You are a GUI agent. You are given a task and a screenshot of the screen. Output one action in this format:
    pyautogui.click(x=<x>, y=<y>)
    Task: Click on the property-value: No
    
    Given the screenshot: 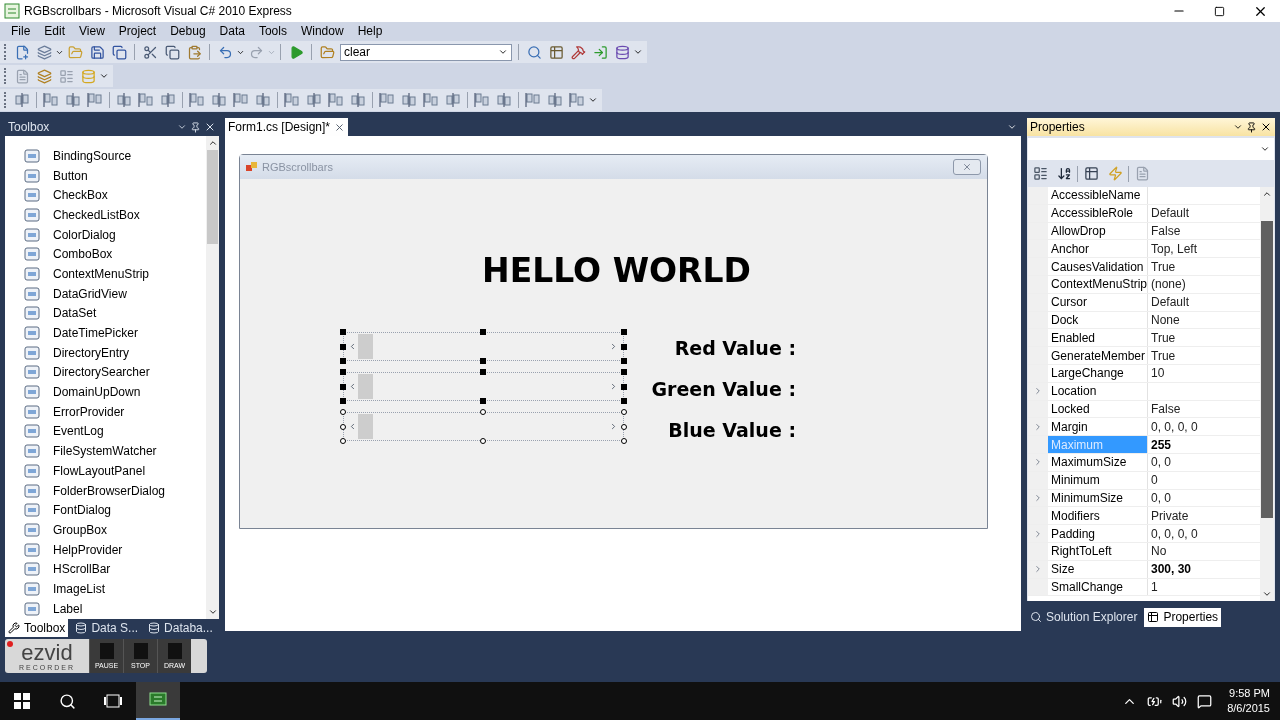 What is the action you would take?
    pyautogui.click(x=1159, y=551)
    